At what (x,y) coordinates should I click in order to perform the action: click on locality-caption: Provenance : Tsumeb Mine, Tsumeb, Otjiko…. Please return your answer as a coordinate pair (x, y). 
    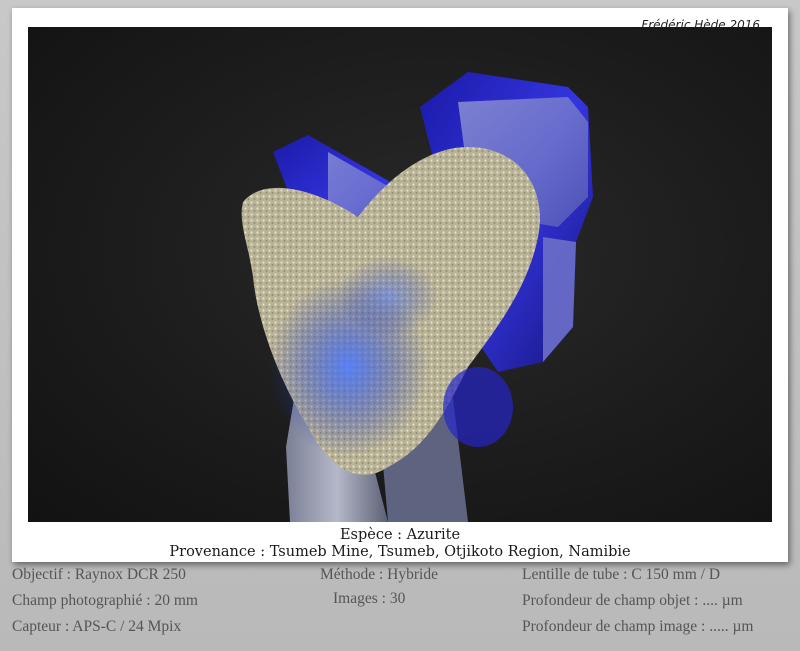
    Looking at the image, I should click on (400, 552).